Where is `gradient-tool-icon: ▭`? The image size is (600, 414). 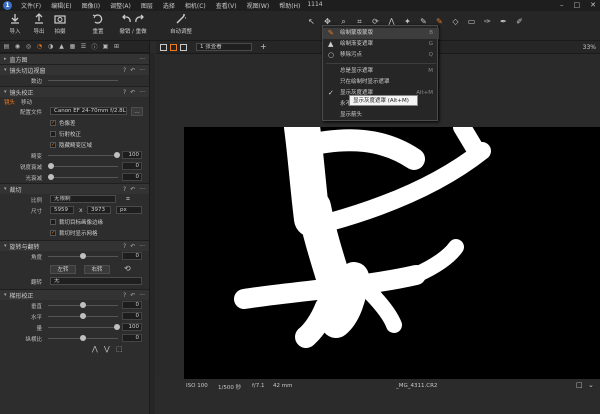
gradient-tool-icon: ▭ is located at coordinates (471, 21).